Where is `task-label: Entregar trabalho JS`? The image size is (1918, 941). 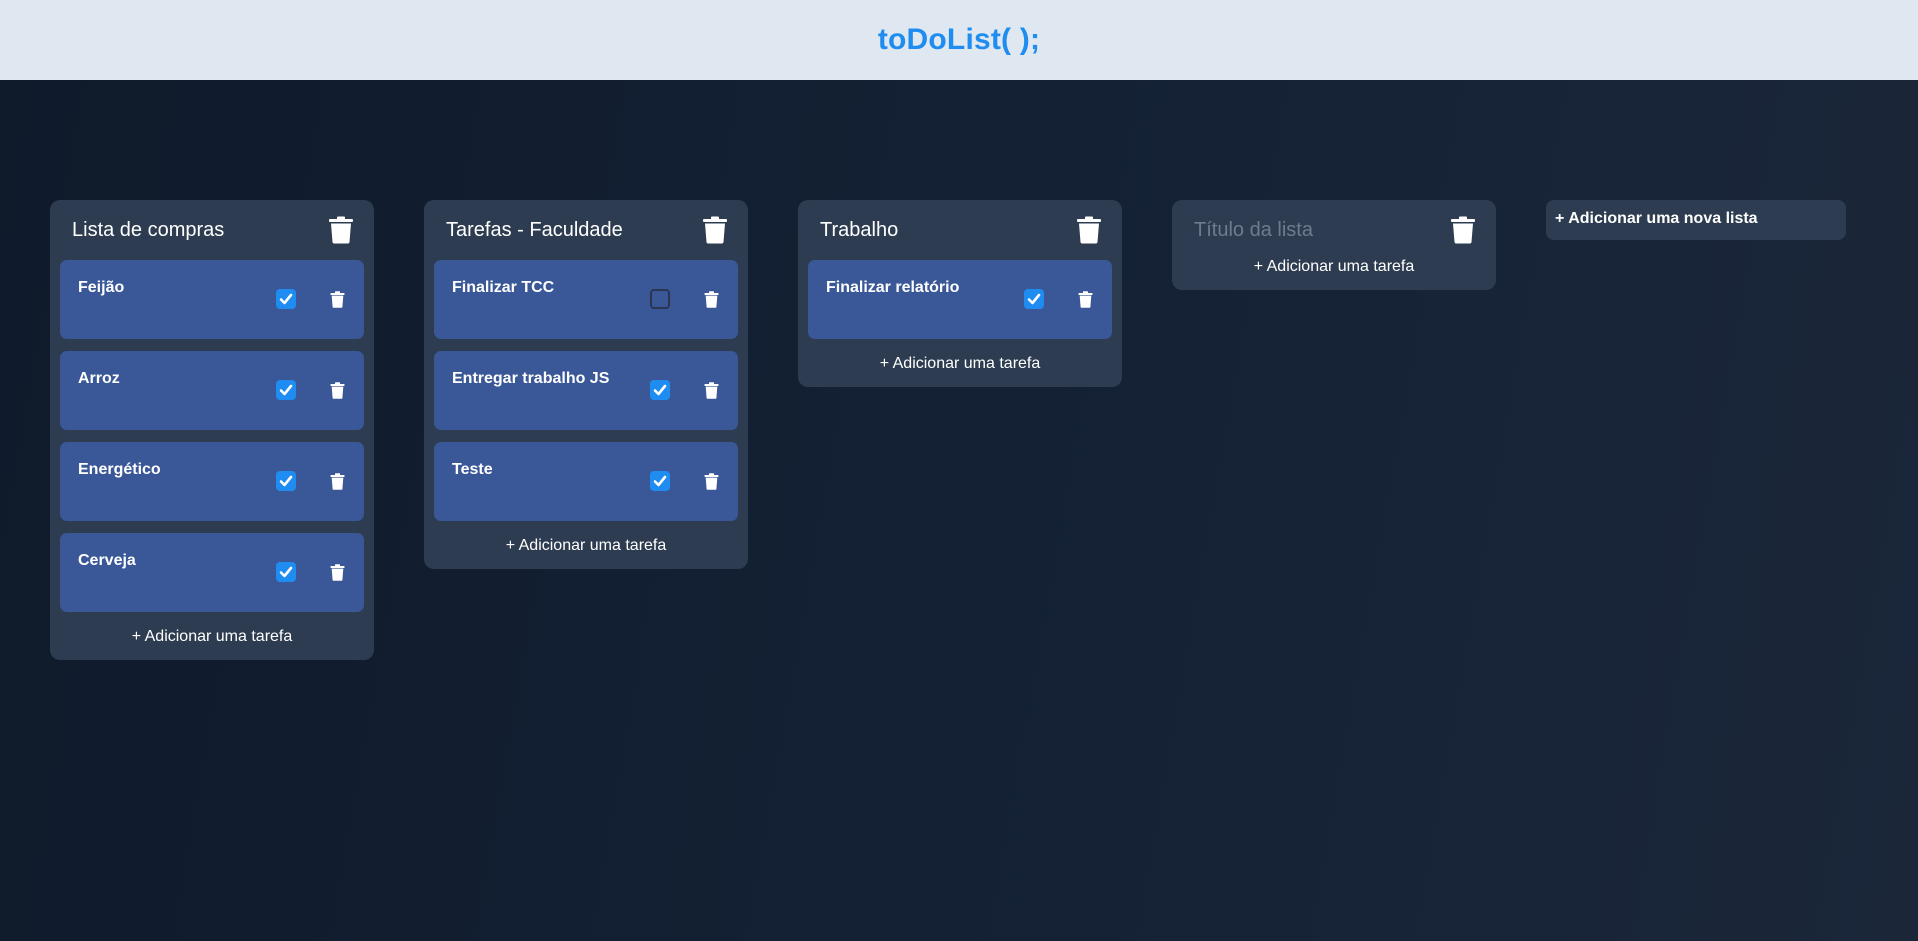
task-label: Entregar trabalho JS is located at coordinates (531, 378).